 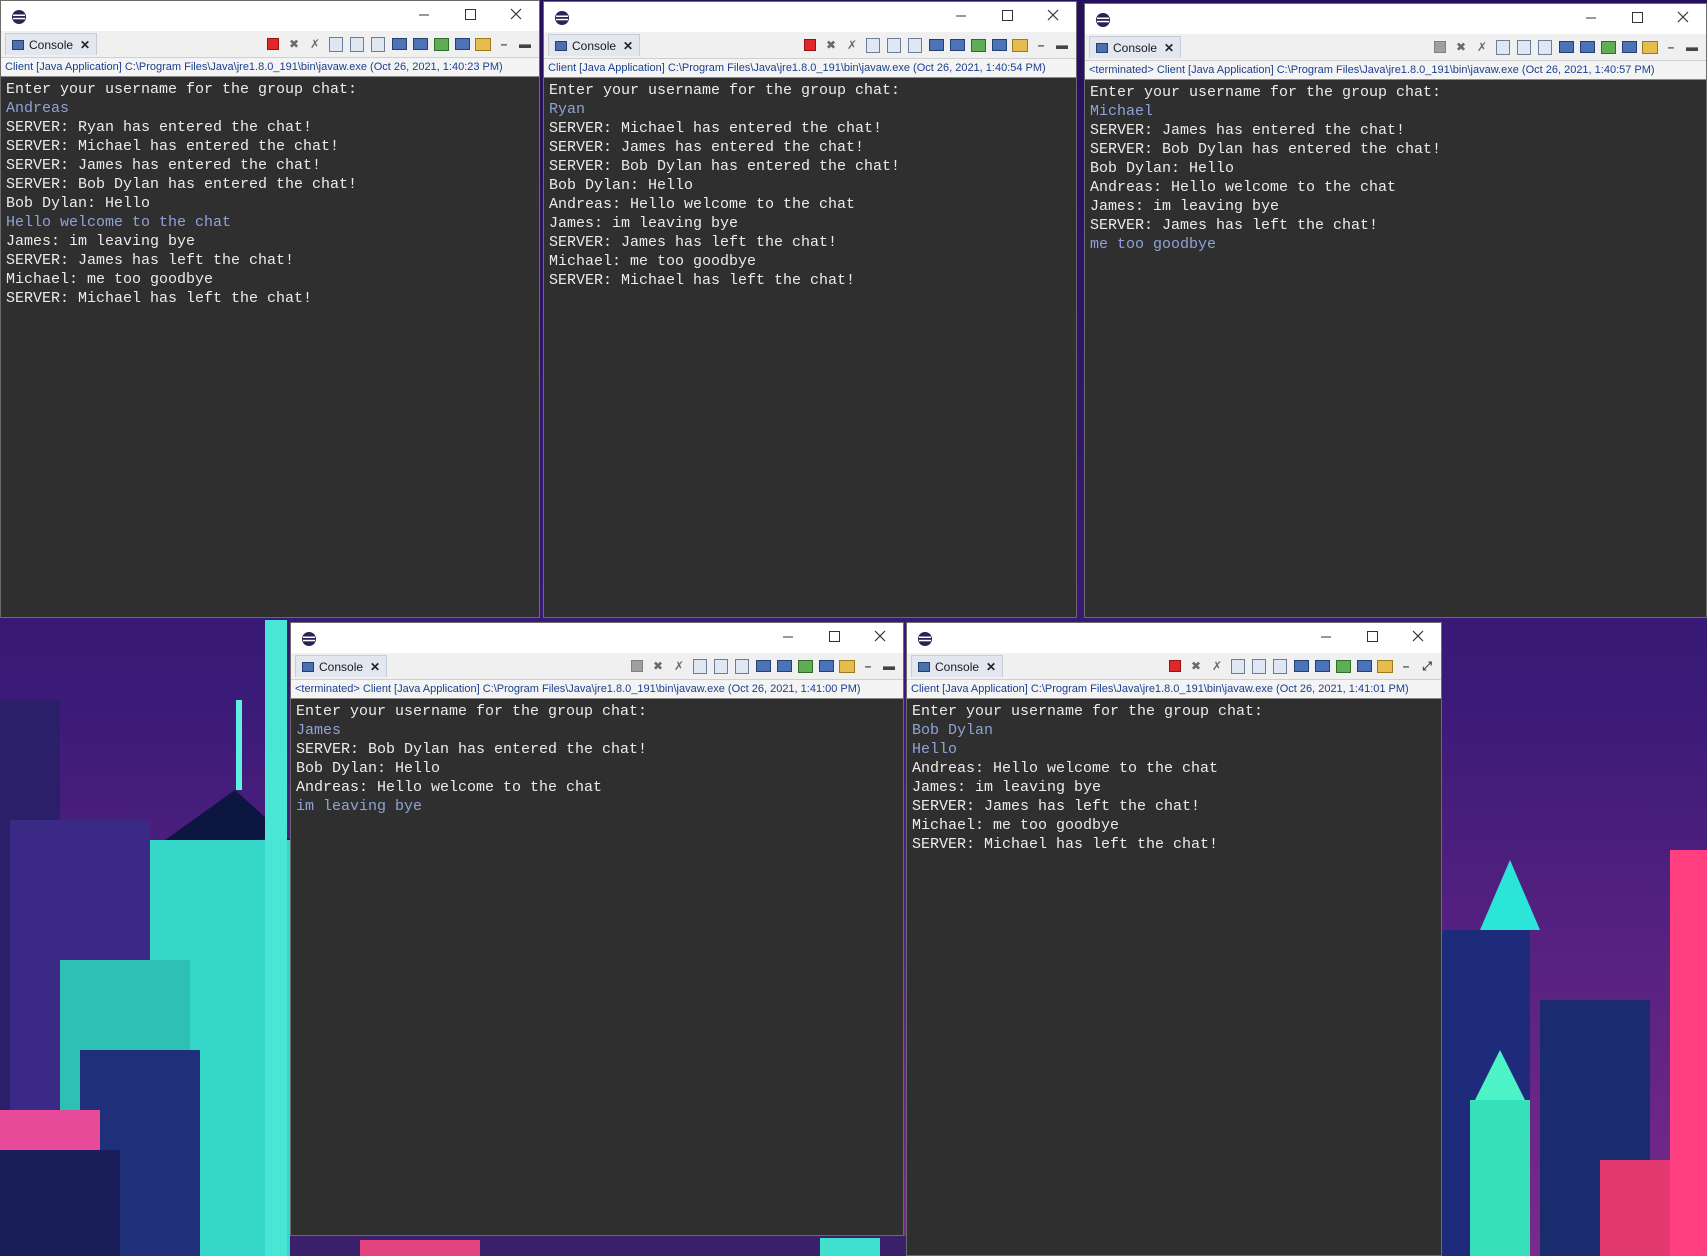 I want to click on restore-view-icon: ⤢, so click(x=1427, y=666).